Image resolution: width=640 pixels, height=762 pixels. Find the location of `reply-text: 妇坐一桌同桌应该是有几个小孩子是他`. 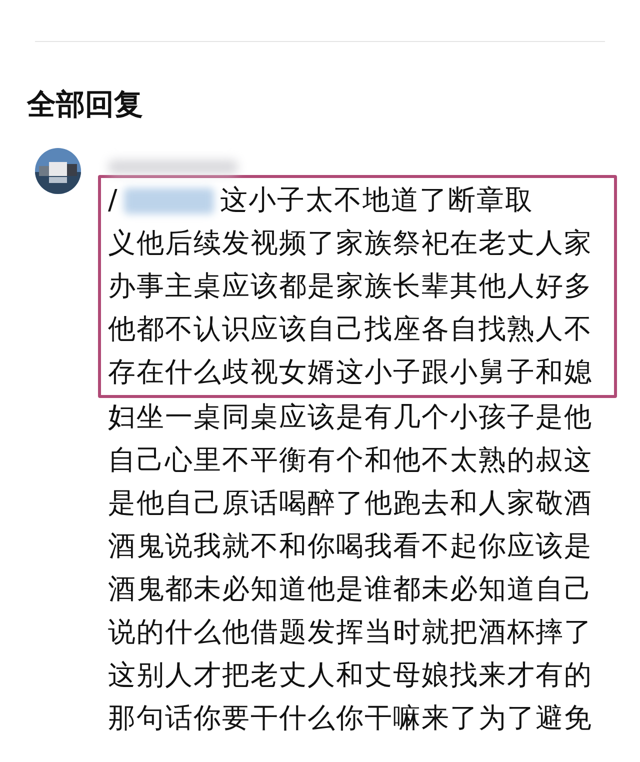

reply-text: 妇坐一桌同桌应该是有几个小孩子是他 is located at coordinates (350, 417).